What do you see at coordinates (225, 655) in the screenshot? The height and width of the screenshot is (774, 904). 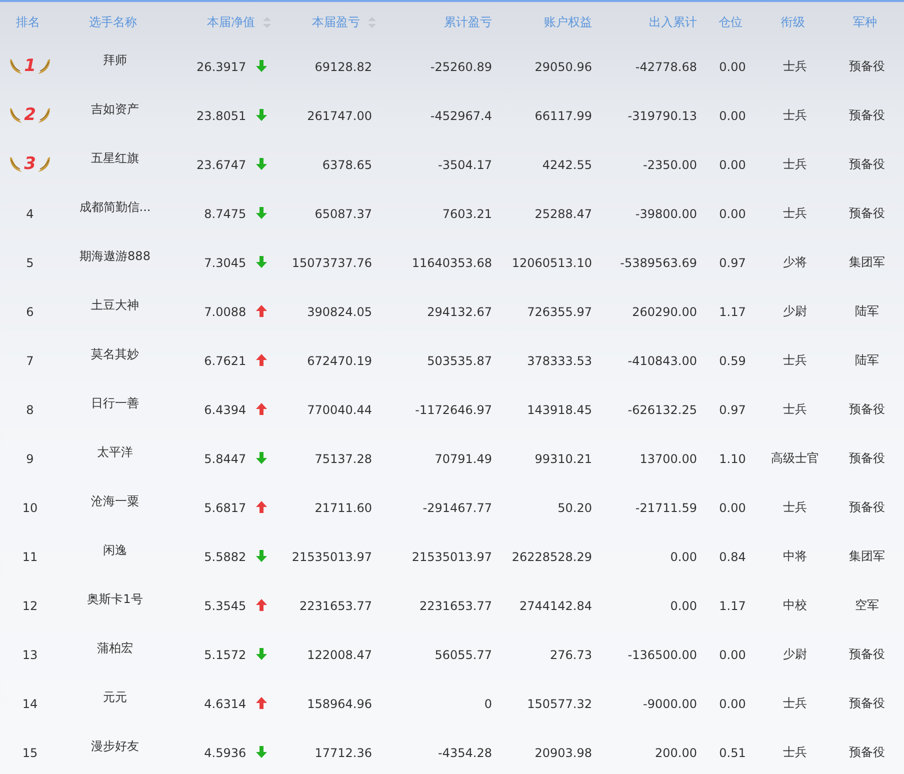 I see `table-cell: 5.1572` at bounding box center [225, 655].